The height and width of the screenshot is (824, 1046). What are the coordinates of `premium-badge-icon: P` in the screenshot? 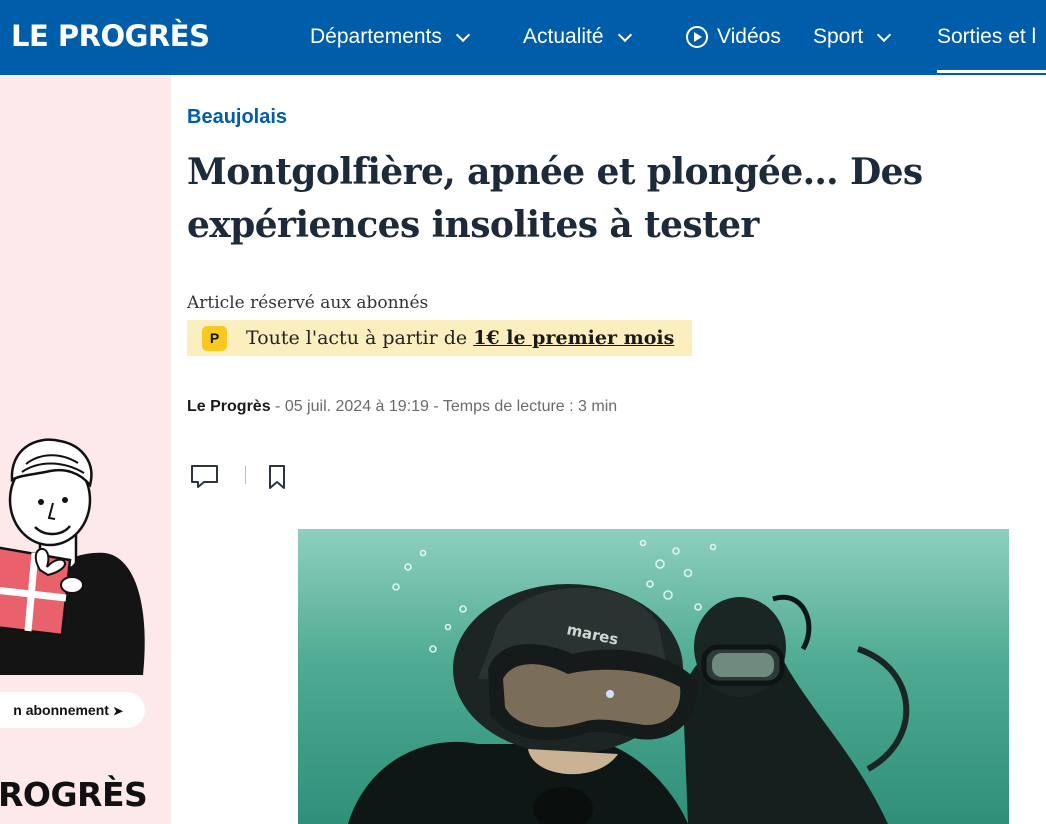 It's located at (214, 338).